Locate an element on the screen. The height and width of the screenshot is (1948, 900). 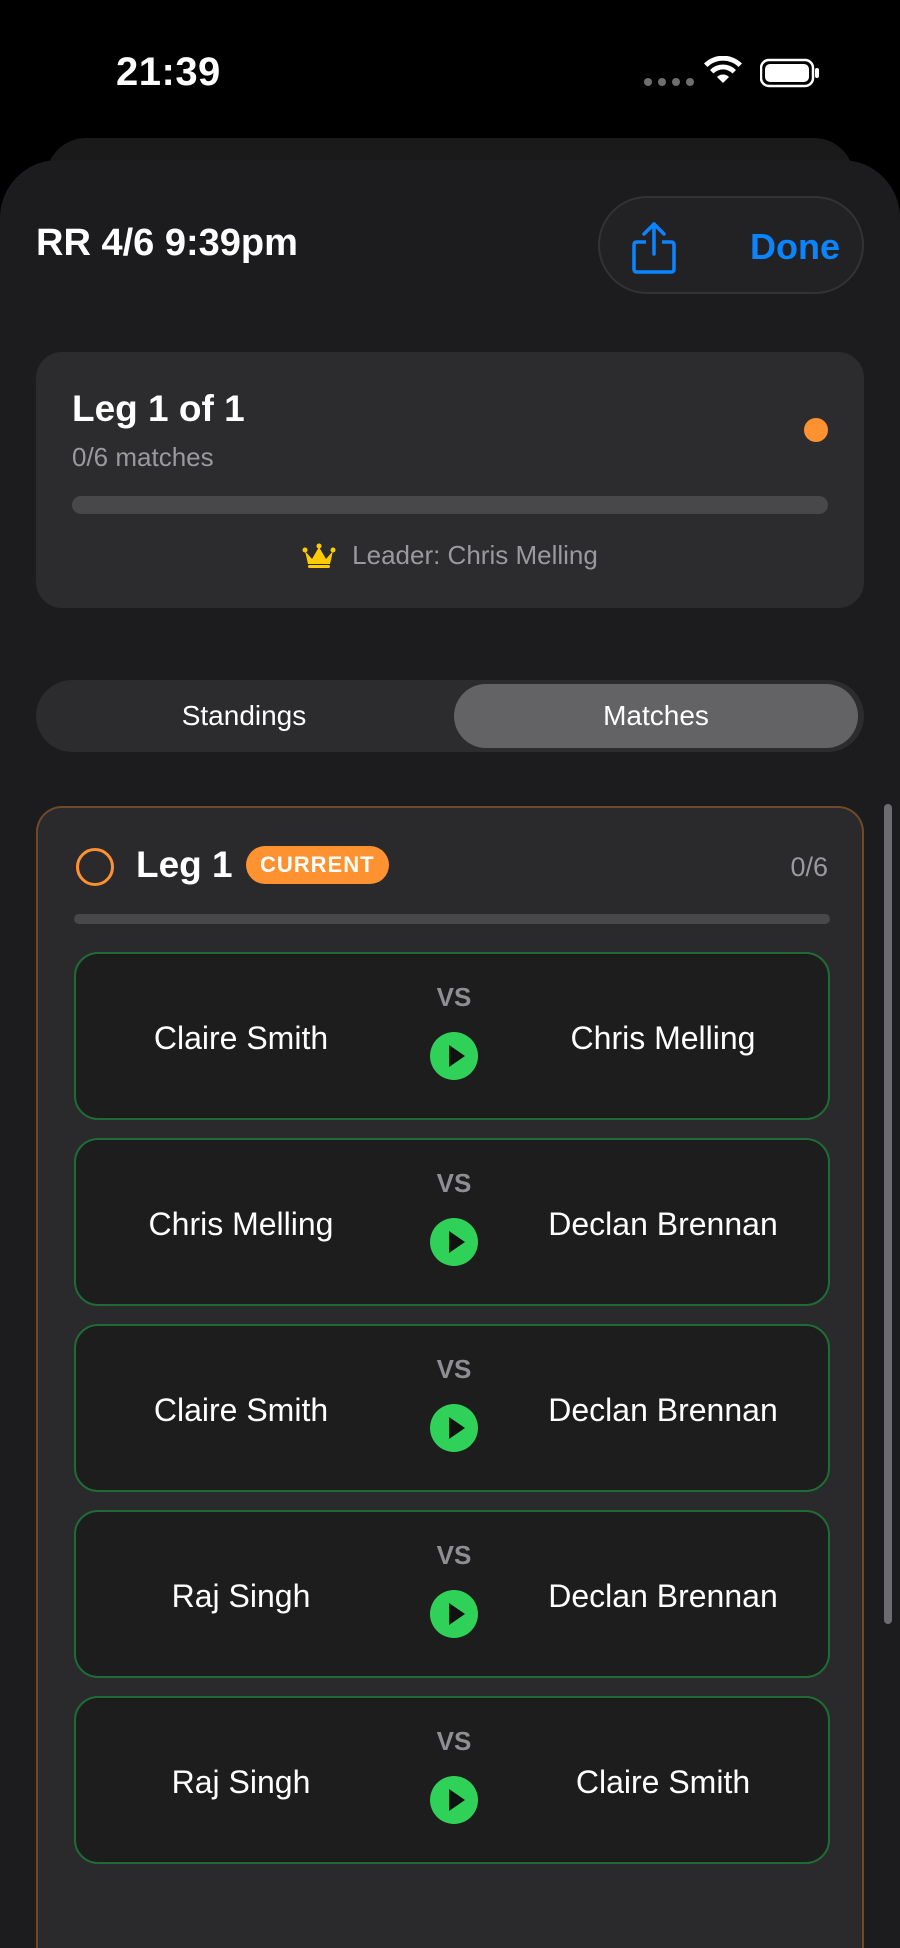
matches-count: 0/6 matches is located at coordinates (143, 457).